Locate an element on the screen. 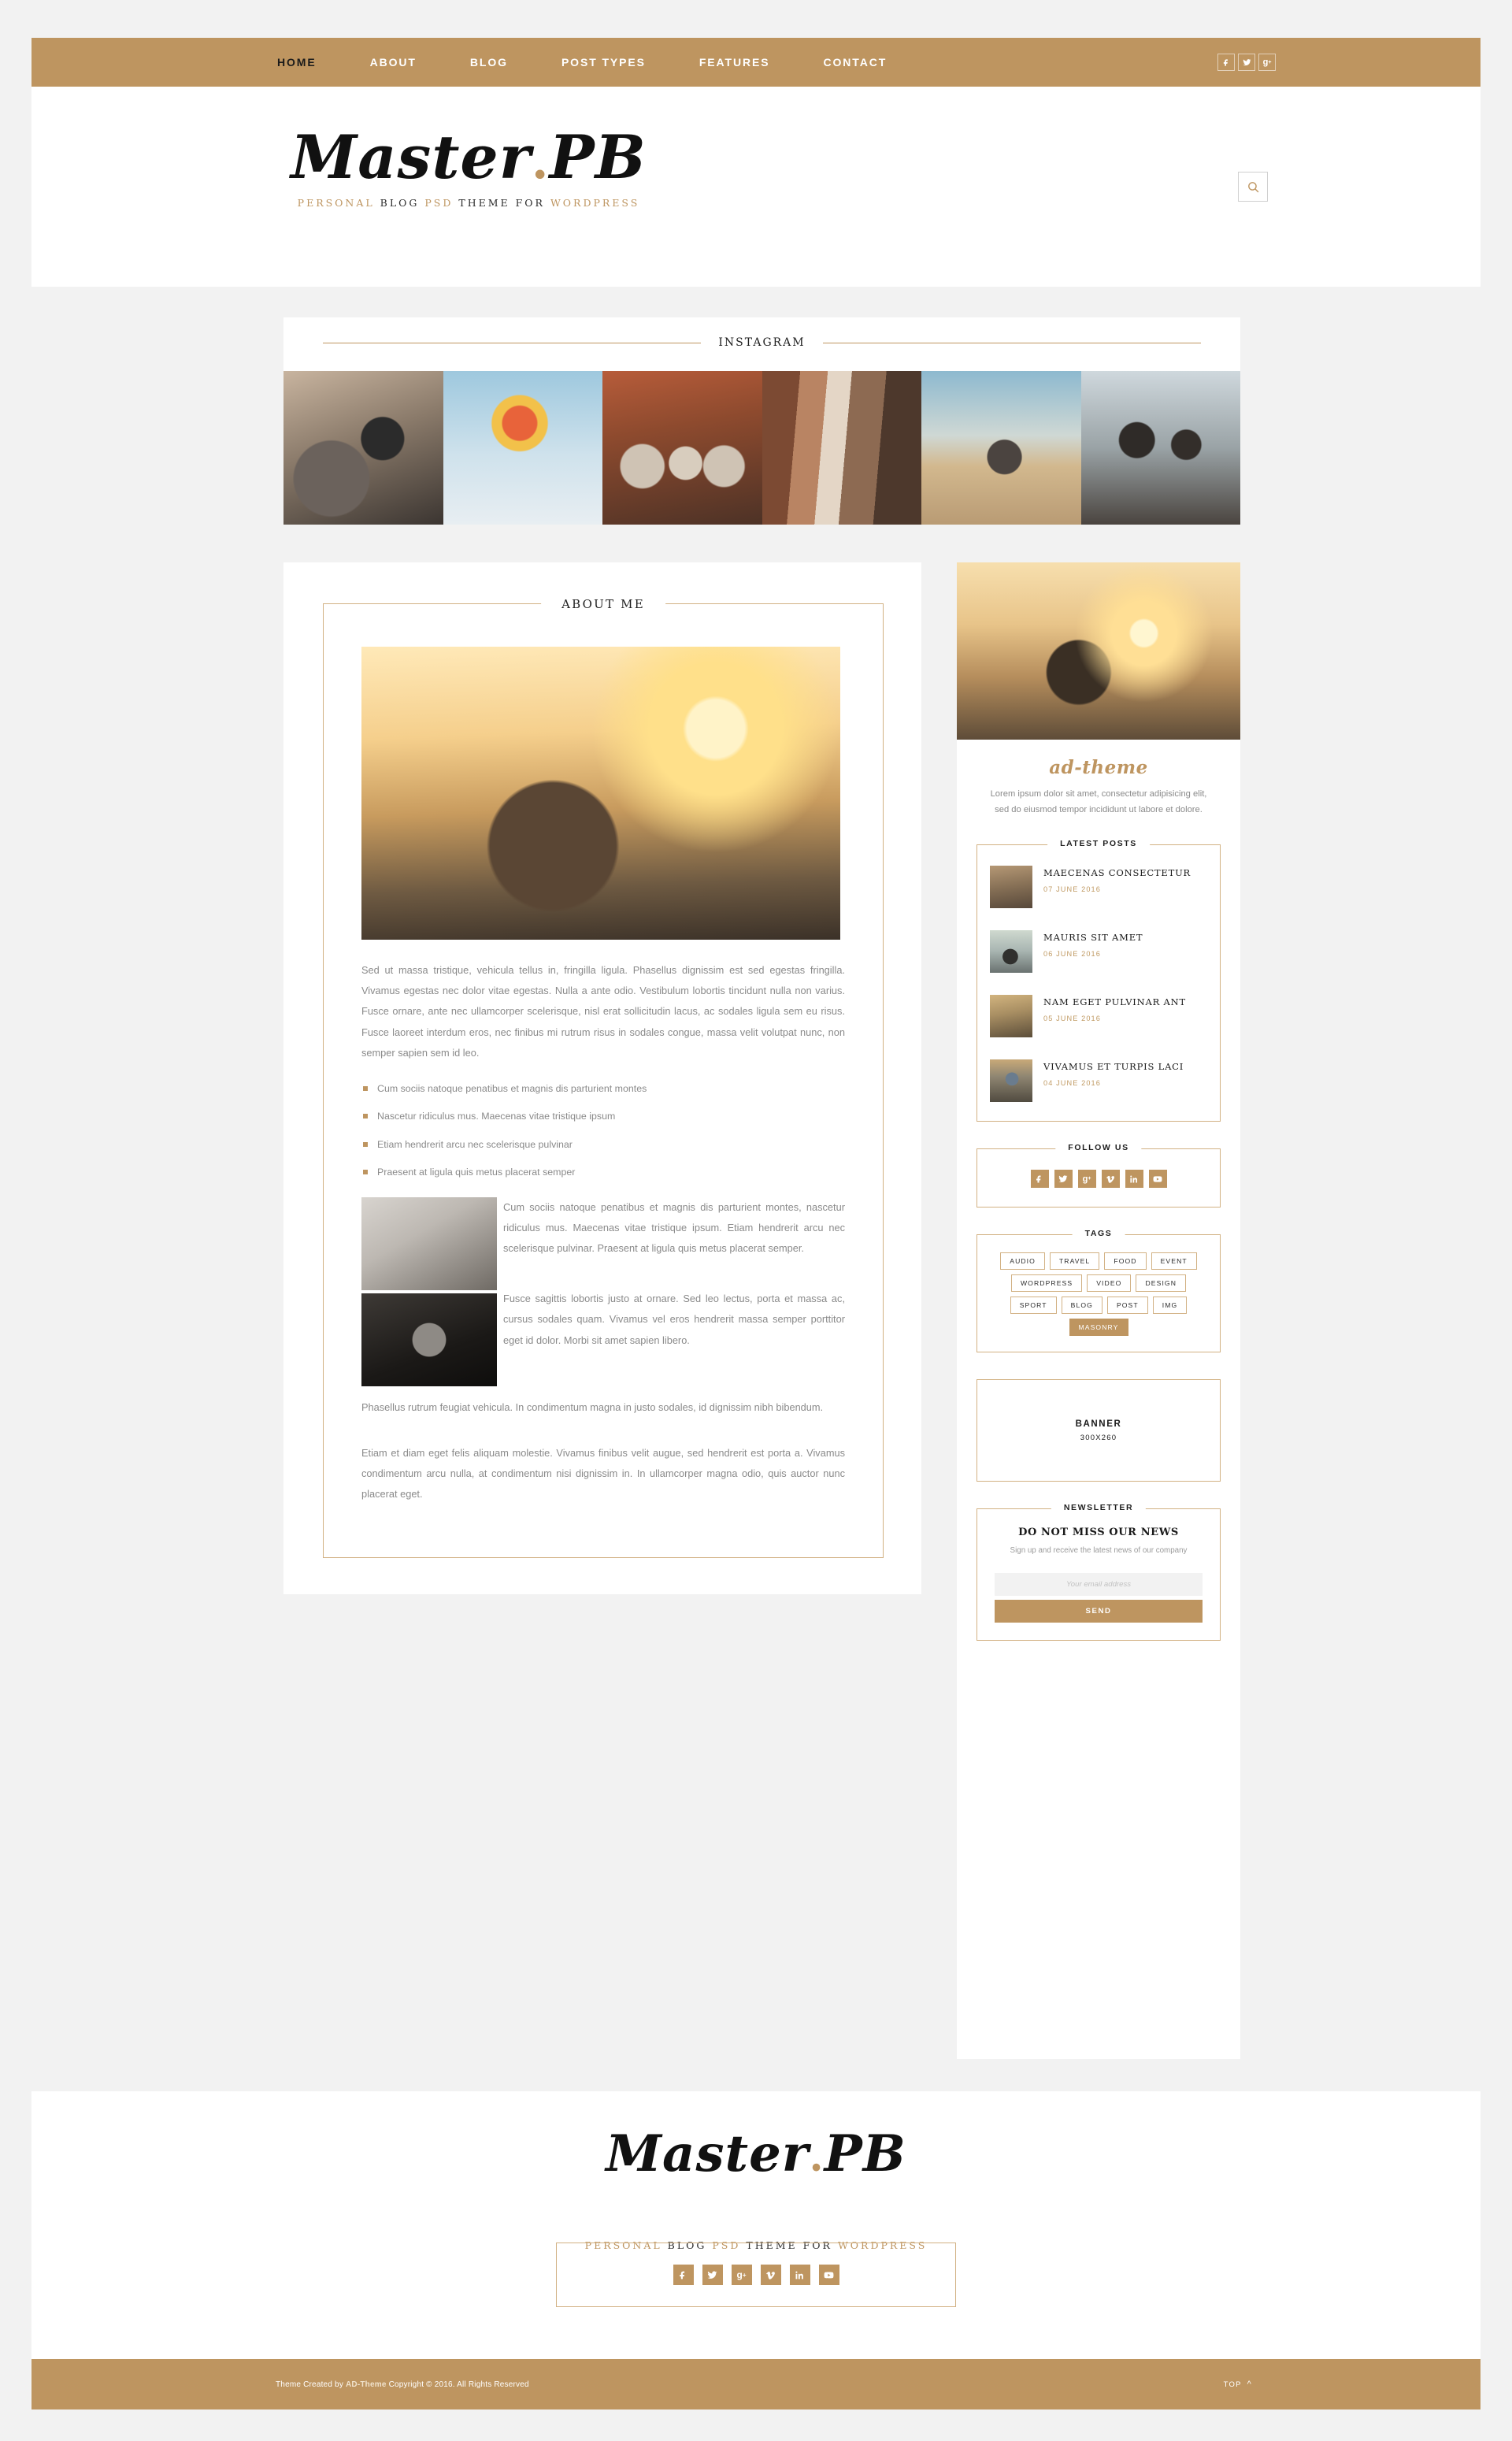 This screenshot has width=1512, height=2441. latest-post-item: NAM EGET PULVINAR ANT 05 JUNE 2016 is located at coordinates (1098, 1016).